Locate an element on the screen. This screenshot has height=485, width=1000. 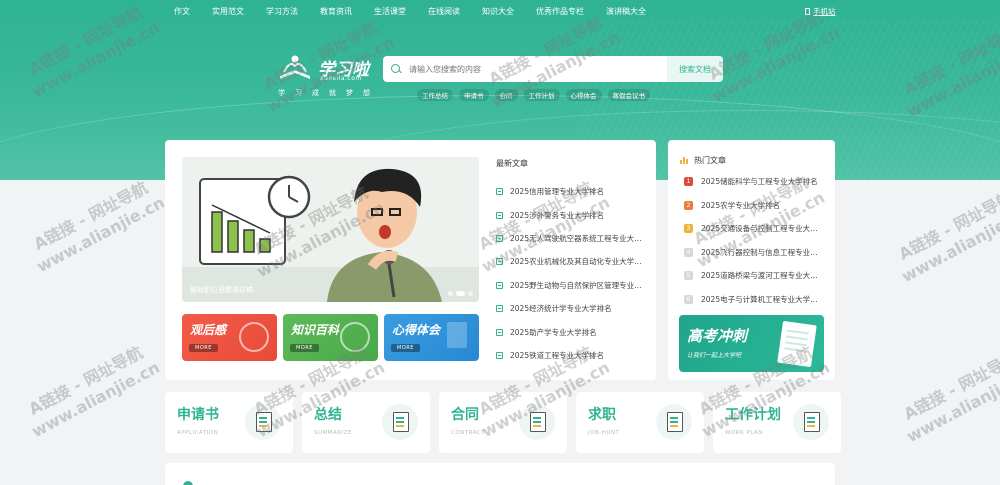
promo-title: 高考冲刺 is located at coordinates (717, 336).